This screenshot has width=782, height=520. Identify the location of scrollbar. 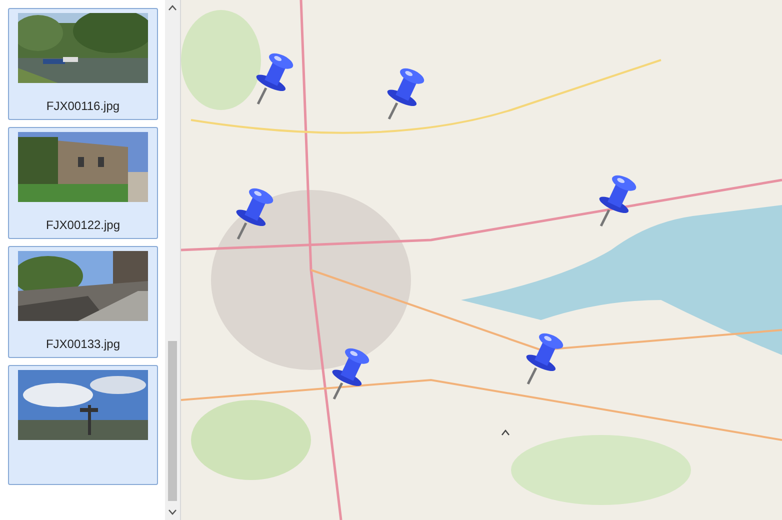
(173, 260).